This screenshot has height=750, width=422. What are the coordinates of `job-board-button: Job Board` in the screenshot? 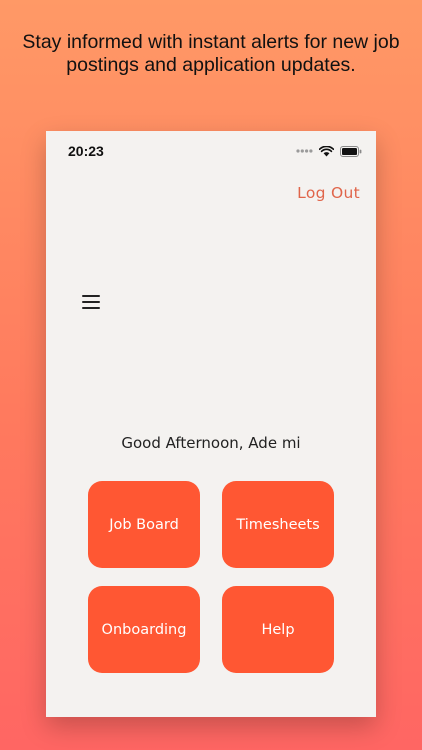 It's located at (144, 524).